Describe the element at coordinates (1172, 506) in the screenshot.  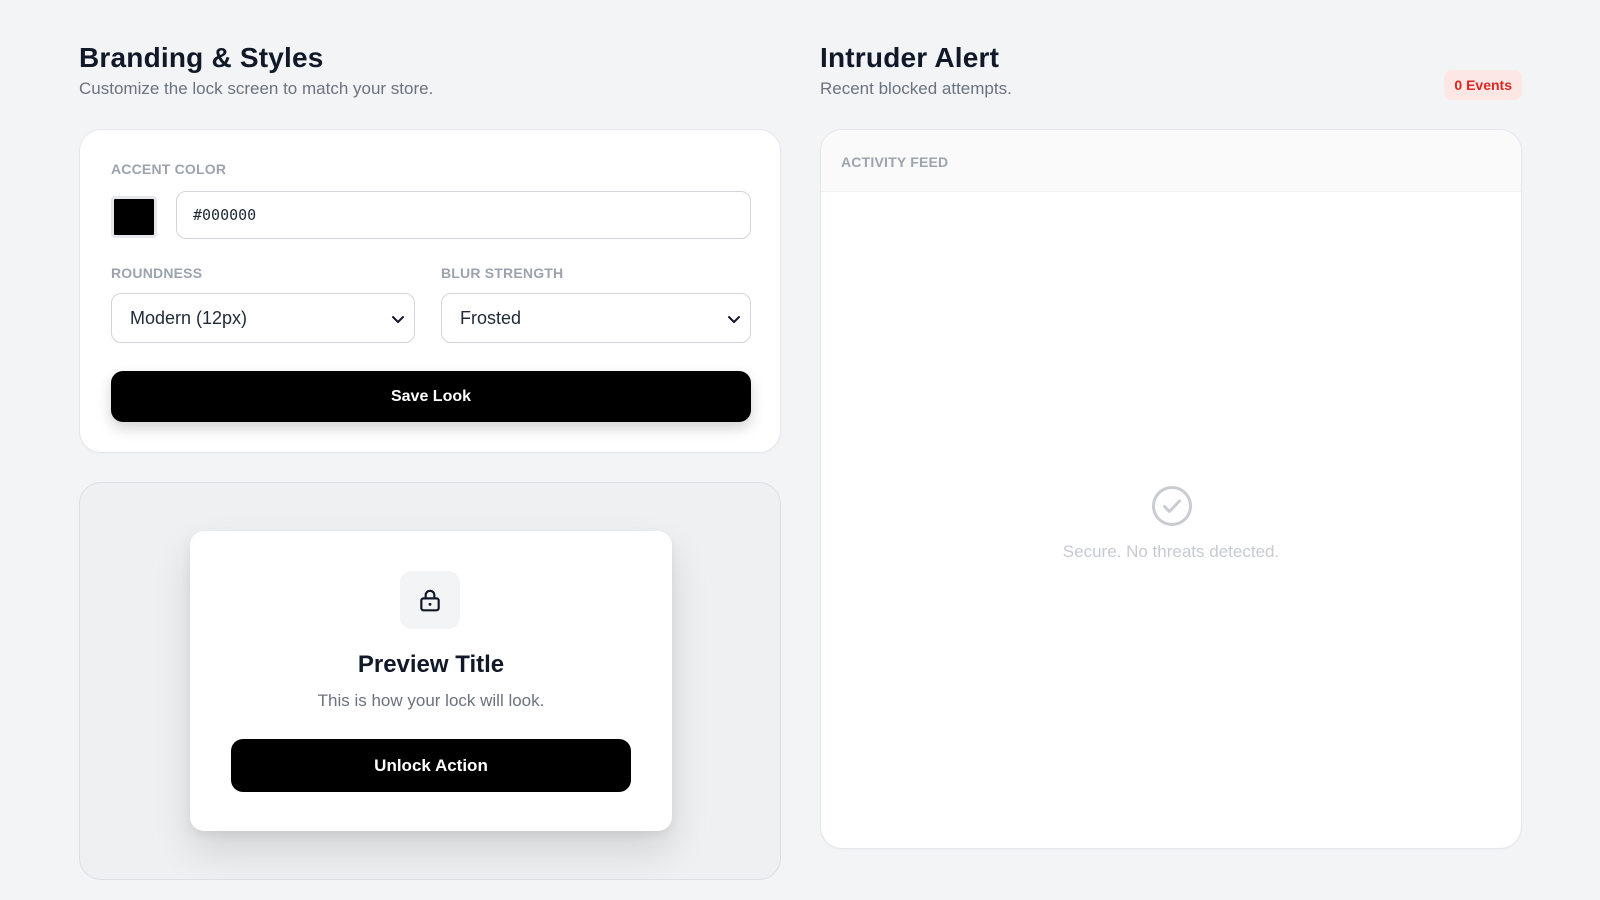
I see `check-circle-icon` at that location.